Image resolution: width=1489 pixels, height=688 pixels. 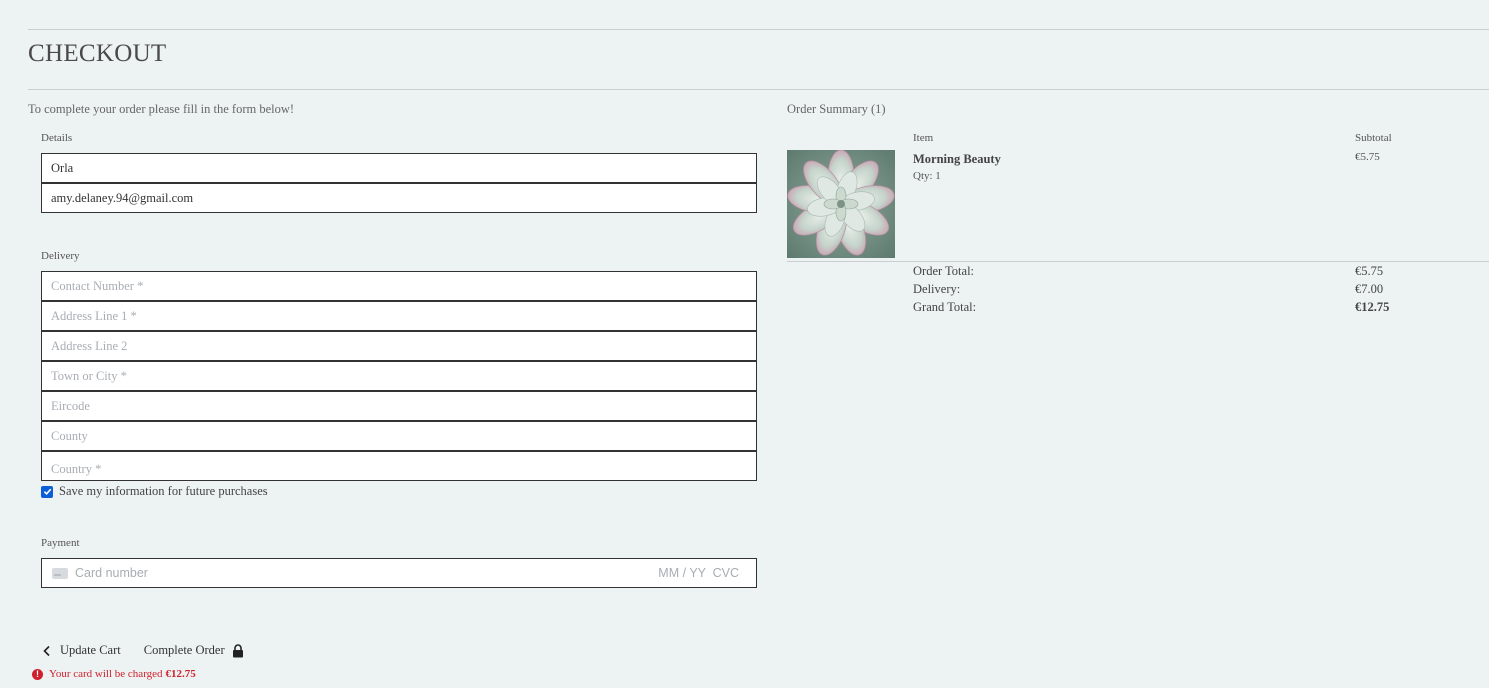 I want to click on update-cart-button: Update Cart, so click(x=81, y=650).